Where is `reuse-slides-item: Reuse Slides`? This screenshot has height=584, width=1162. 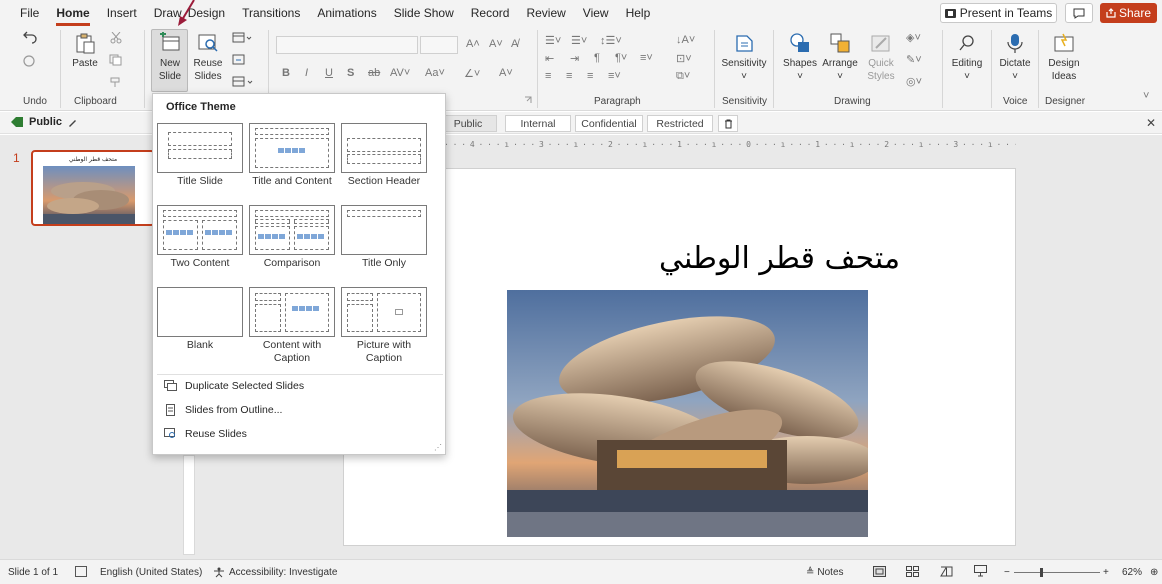
reuse-slides-item: Reuse Slides is located at coordinates (205, 434).